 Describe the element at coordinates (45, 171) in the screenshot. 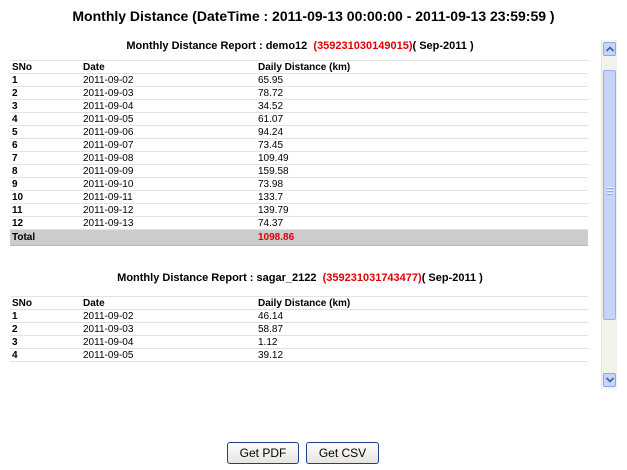

I see `cell-sno: 8` at that location.